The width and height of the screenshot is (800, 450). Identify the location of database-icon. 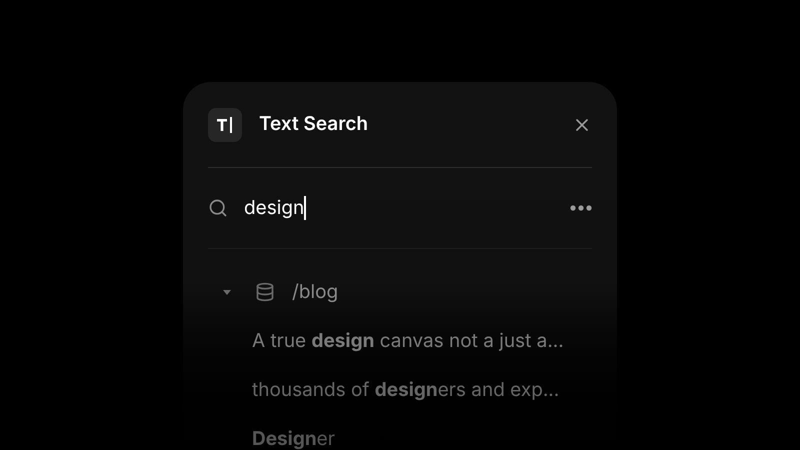
(265, 292).